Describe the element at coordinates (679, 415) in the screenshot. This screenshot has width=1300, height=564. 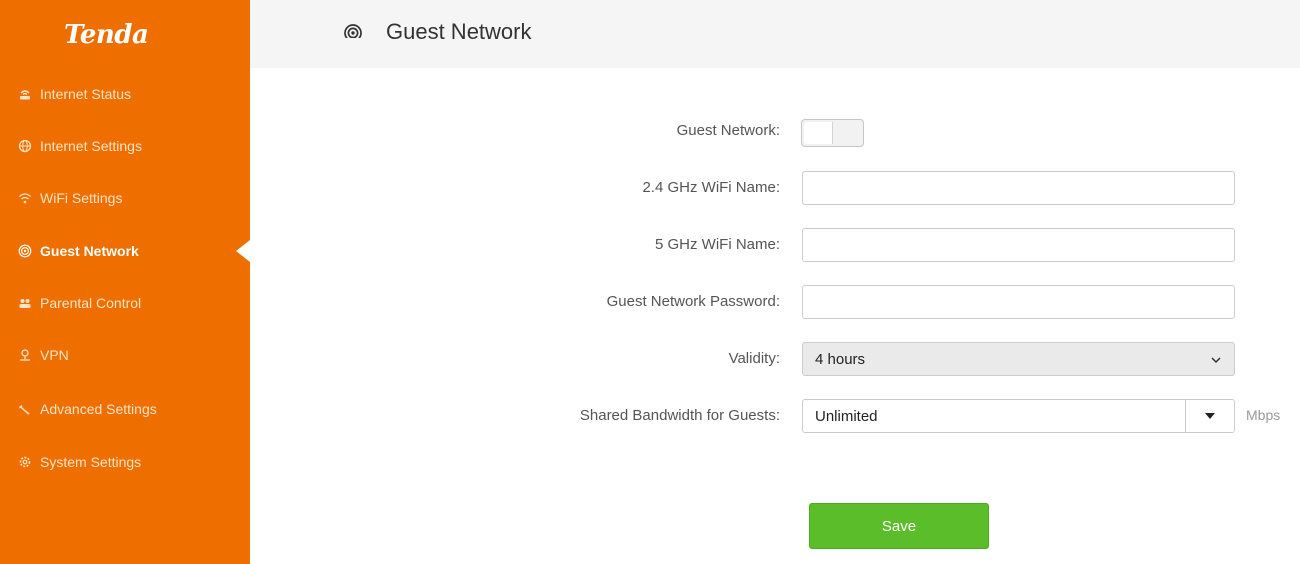
I see `shared-bandwidth-label: Shared Bandwidth for Guests:` at that location.